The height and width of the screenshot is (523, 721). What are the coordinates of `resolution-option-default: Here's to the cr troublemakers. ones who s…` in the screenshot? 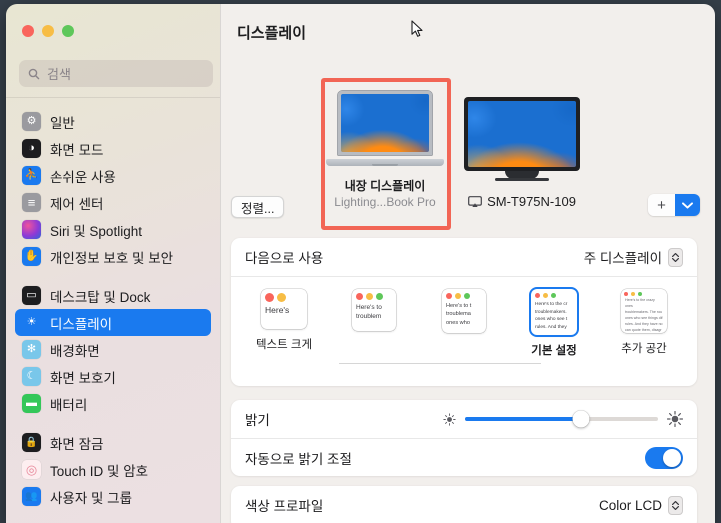 It's located at (554, 323).